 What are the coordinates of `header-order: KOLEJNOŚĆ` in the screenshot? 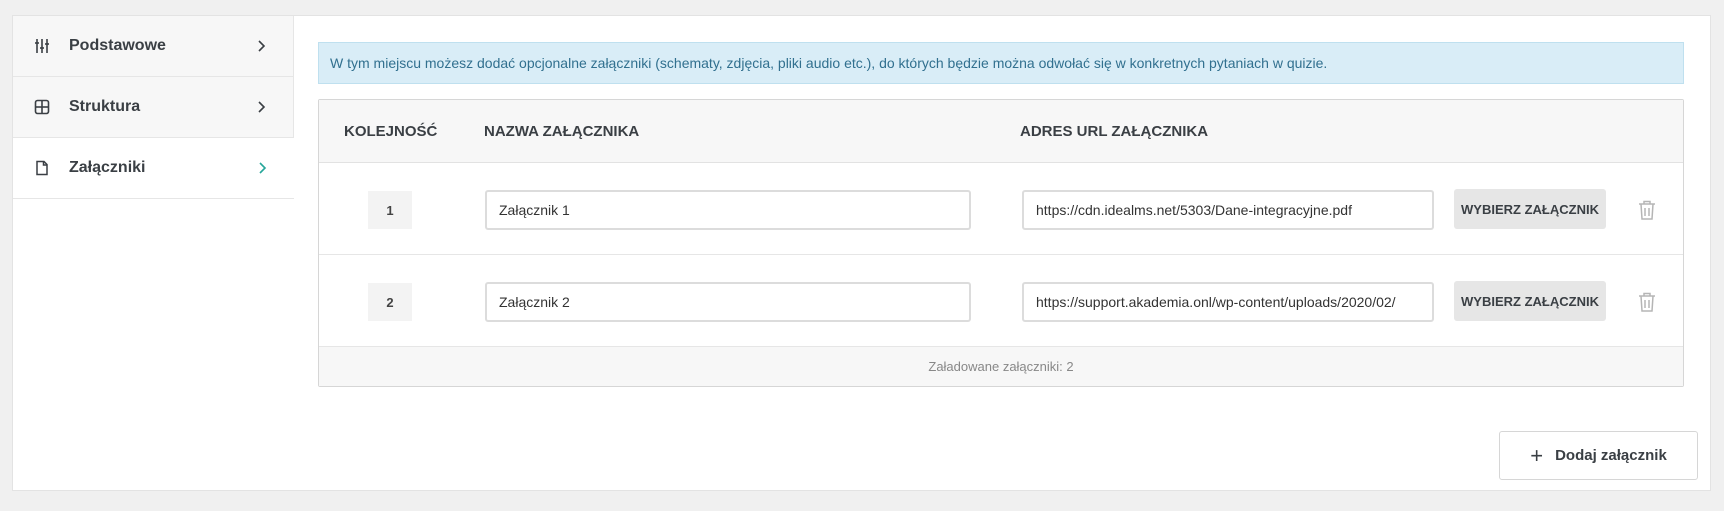 It's located at (391, 131).